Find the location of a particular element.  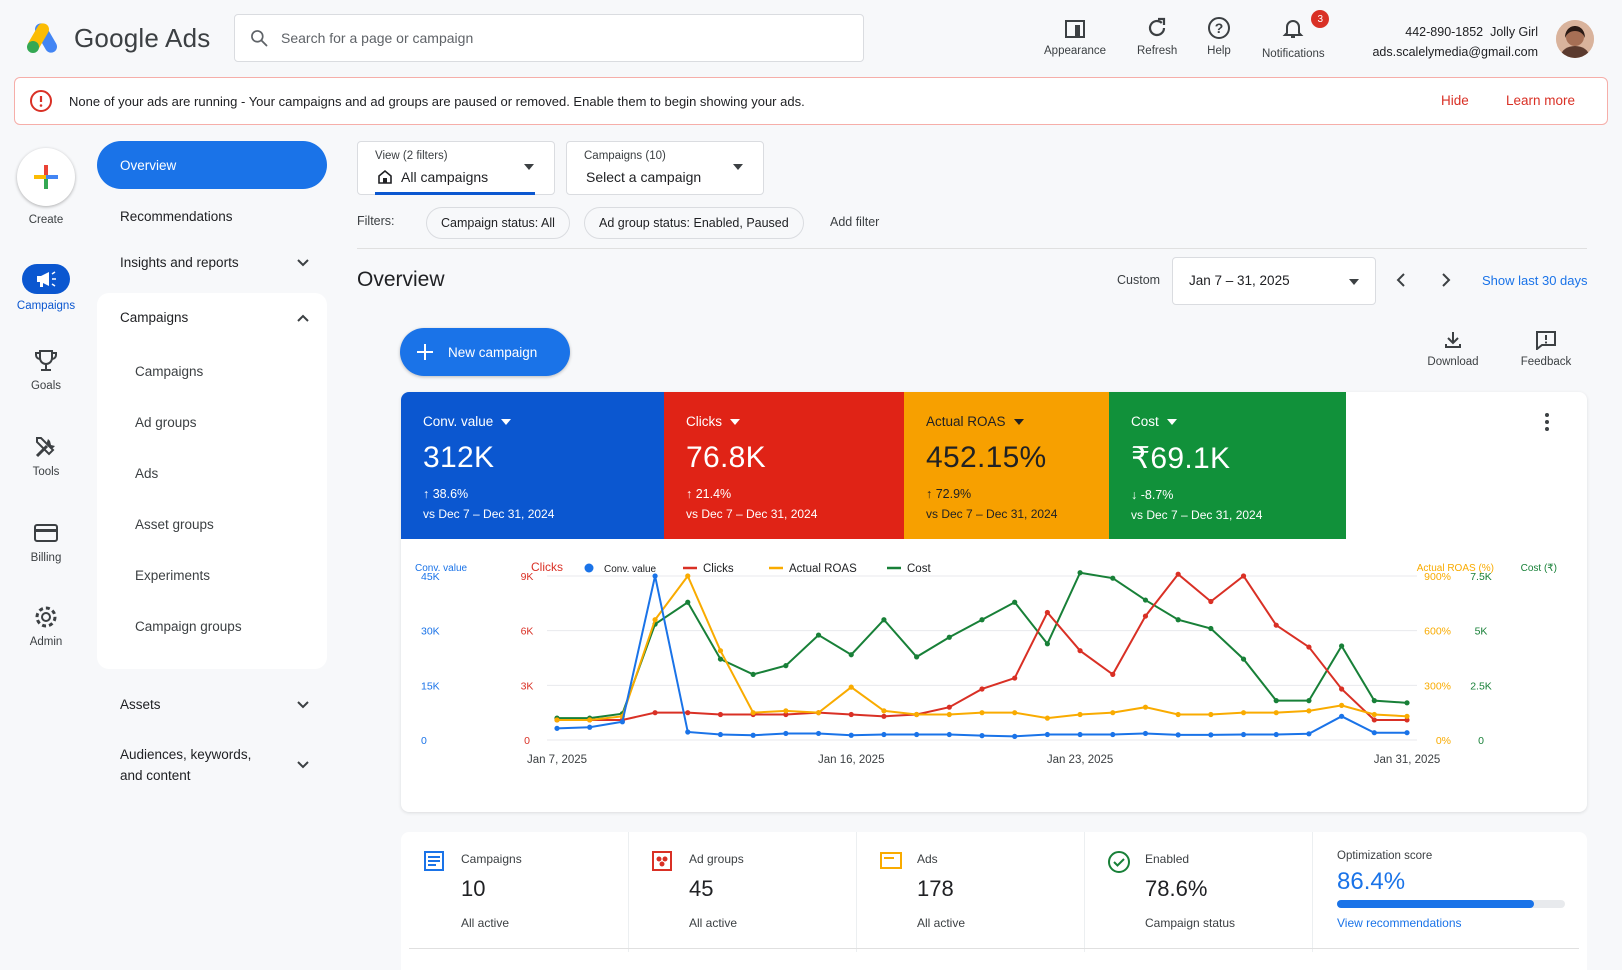

stat-ad-groups: Ad groups 45 All active is located at coordinates (743, 892).